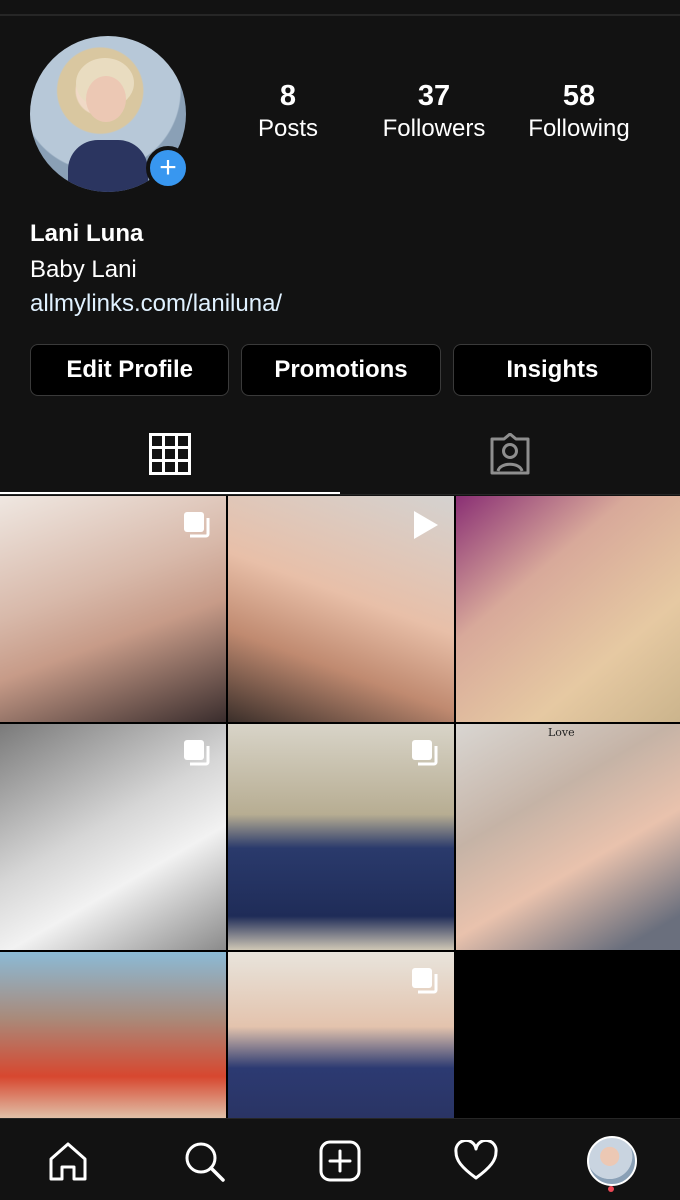 Image resolution: width=680 pixels, height=1200 pixels. I want to click on bottom-navigation, so click(340, 1159).